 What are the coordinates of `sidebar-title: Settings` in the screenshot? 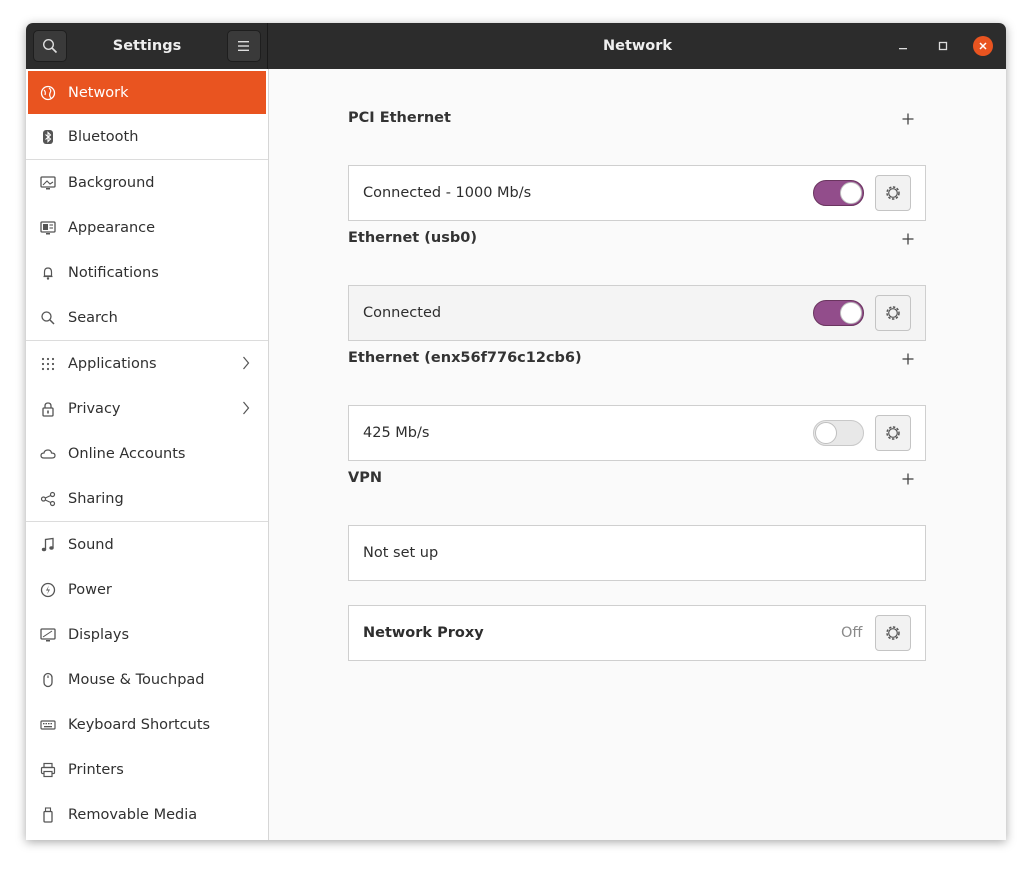 It's located at (147, 46).